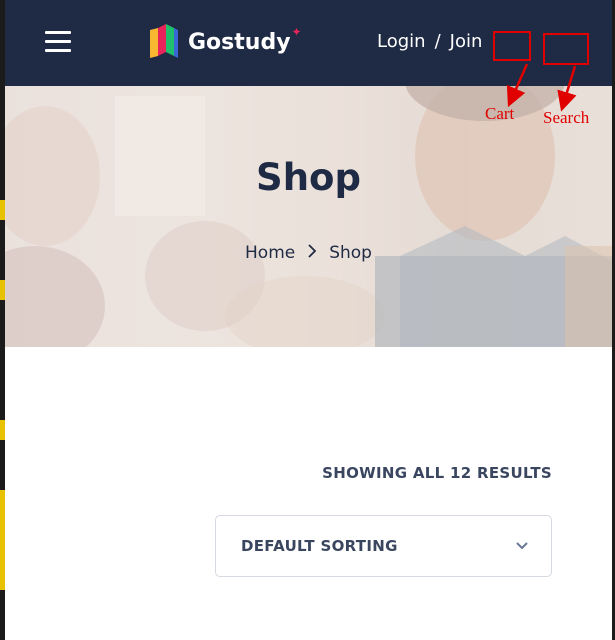 The height and width of the screenshot is (640, 615). Describe the element at coordinates (429, 41) in the screenshot. I see `auth-links: Login / Join` at that location.